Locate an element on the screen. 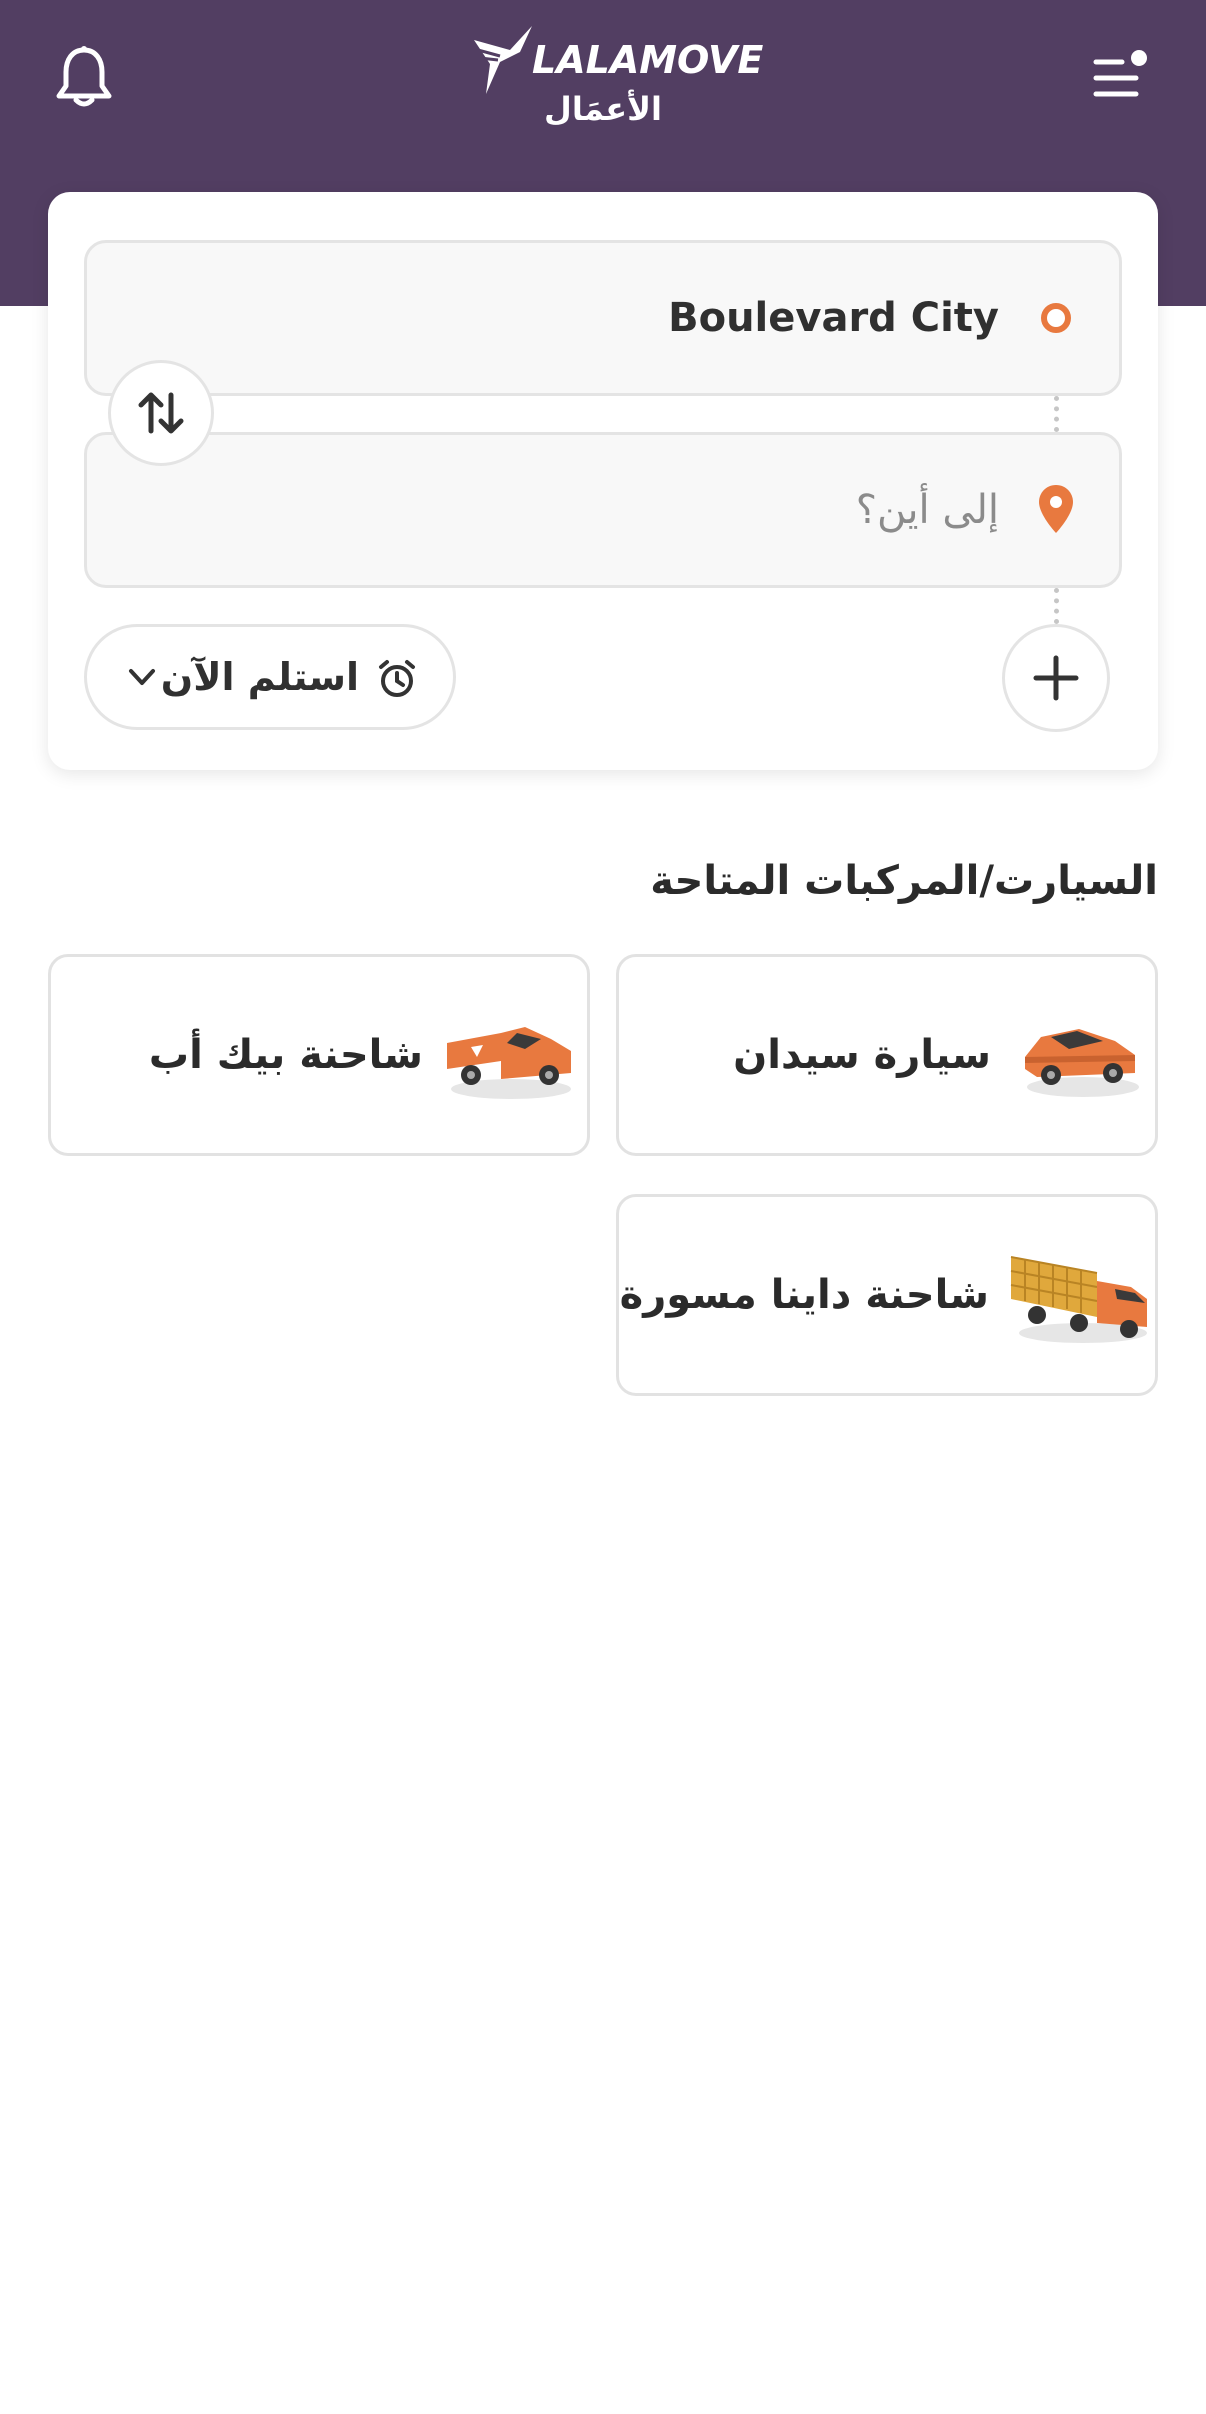  plus-icon is located at coordinates (1056, 678).